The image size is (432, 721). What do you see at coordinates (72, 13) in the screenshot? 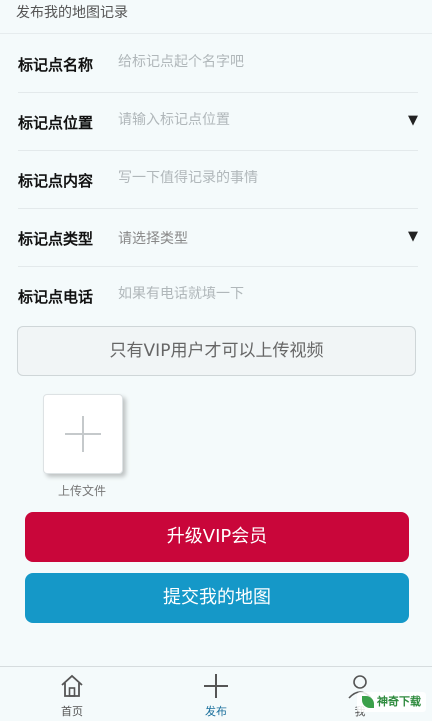
I see `page-title: 发布我的地图记录` at bounding box center [72, 13].